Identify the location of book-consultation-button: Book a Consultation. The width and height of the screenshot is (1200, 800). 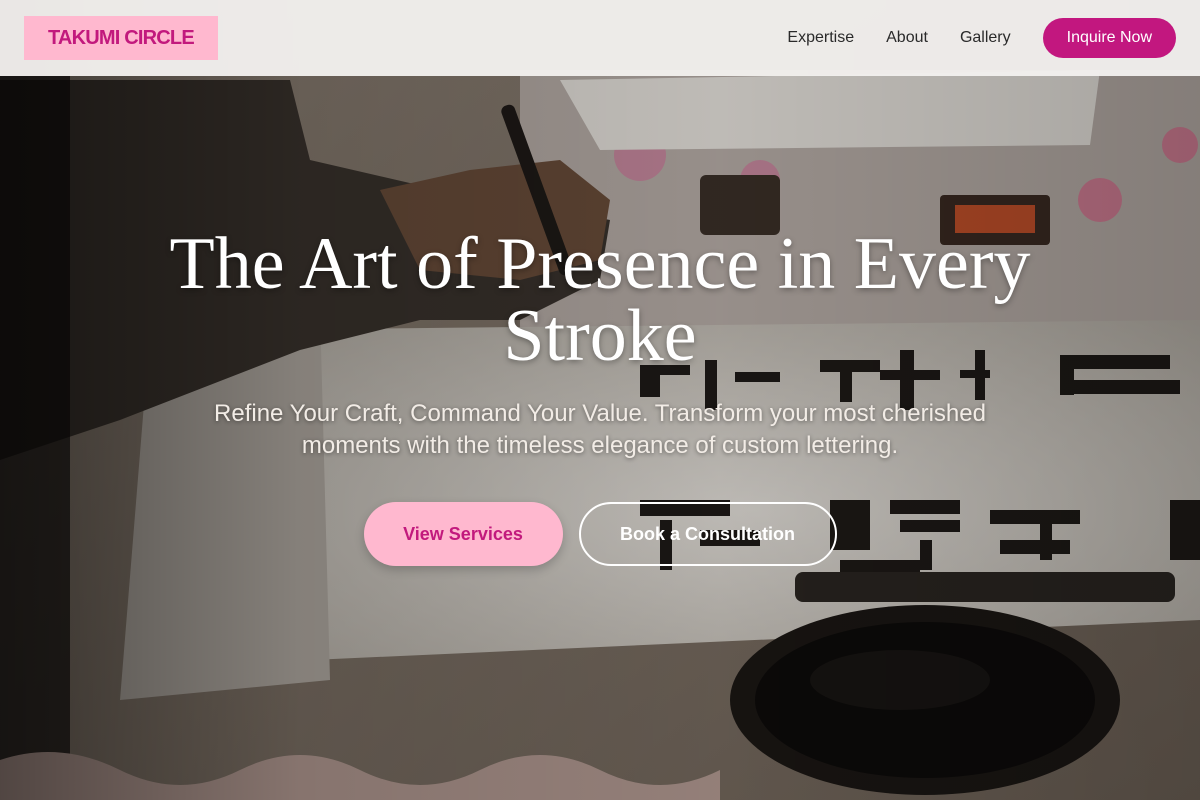
(707, 534).